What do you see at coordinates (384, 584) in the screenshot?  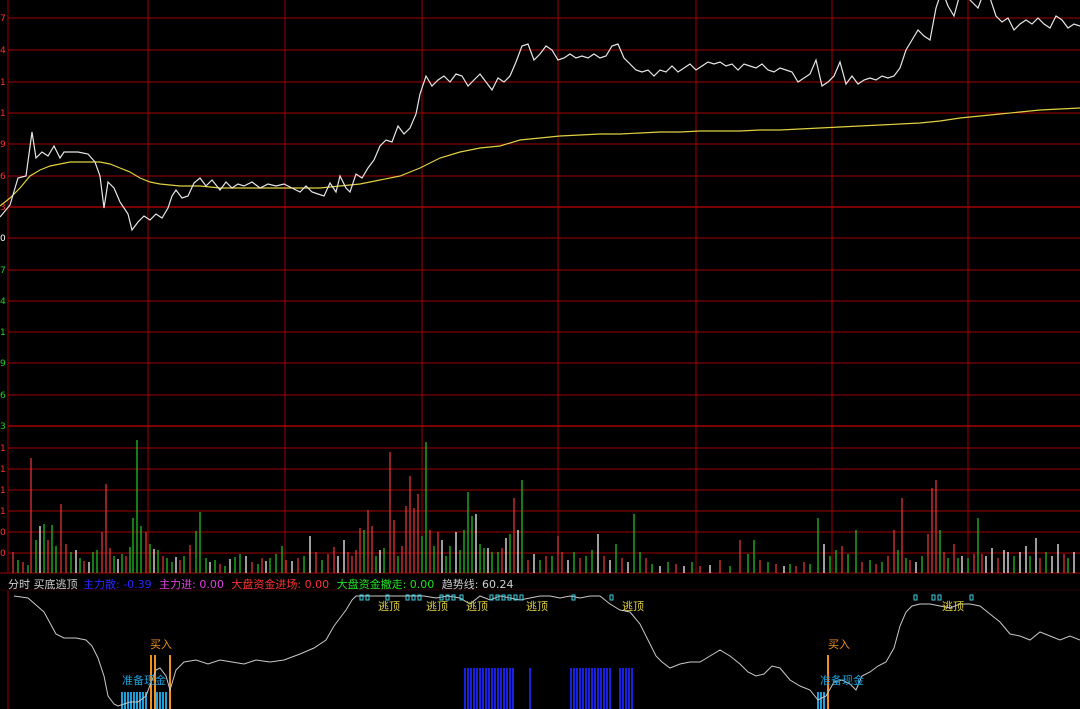 I see `legend-item: 大盘资金撤走: 0.00` at bounding box center [384, 584].